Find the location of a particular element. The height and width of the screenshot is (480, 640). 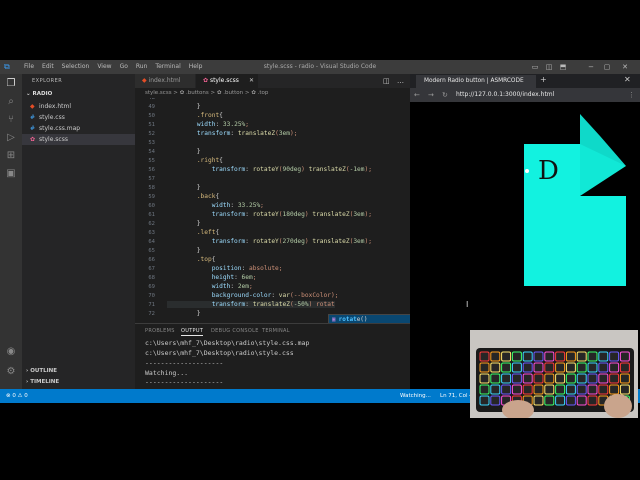

explorer-icon: ❐ is located at coordinates (11, 84).